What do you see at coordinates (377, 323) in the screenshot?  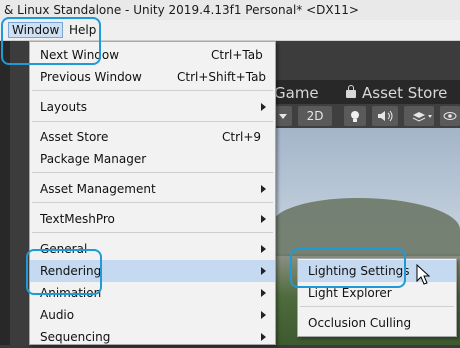 I see `submenu-item-occlusion-culling: Occlusion Culling` at bounding box center [377, 323].